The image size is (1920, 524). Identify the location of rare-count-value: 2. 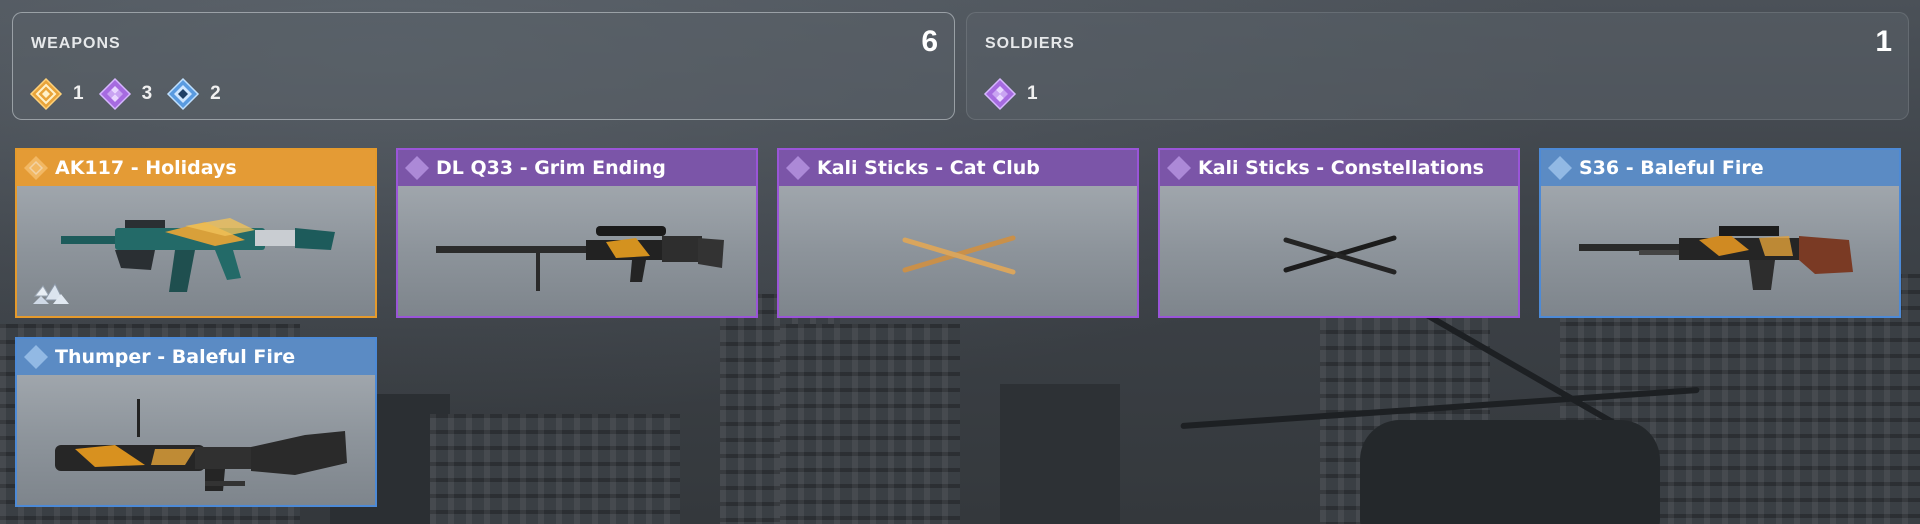
(215, 93).